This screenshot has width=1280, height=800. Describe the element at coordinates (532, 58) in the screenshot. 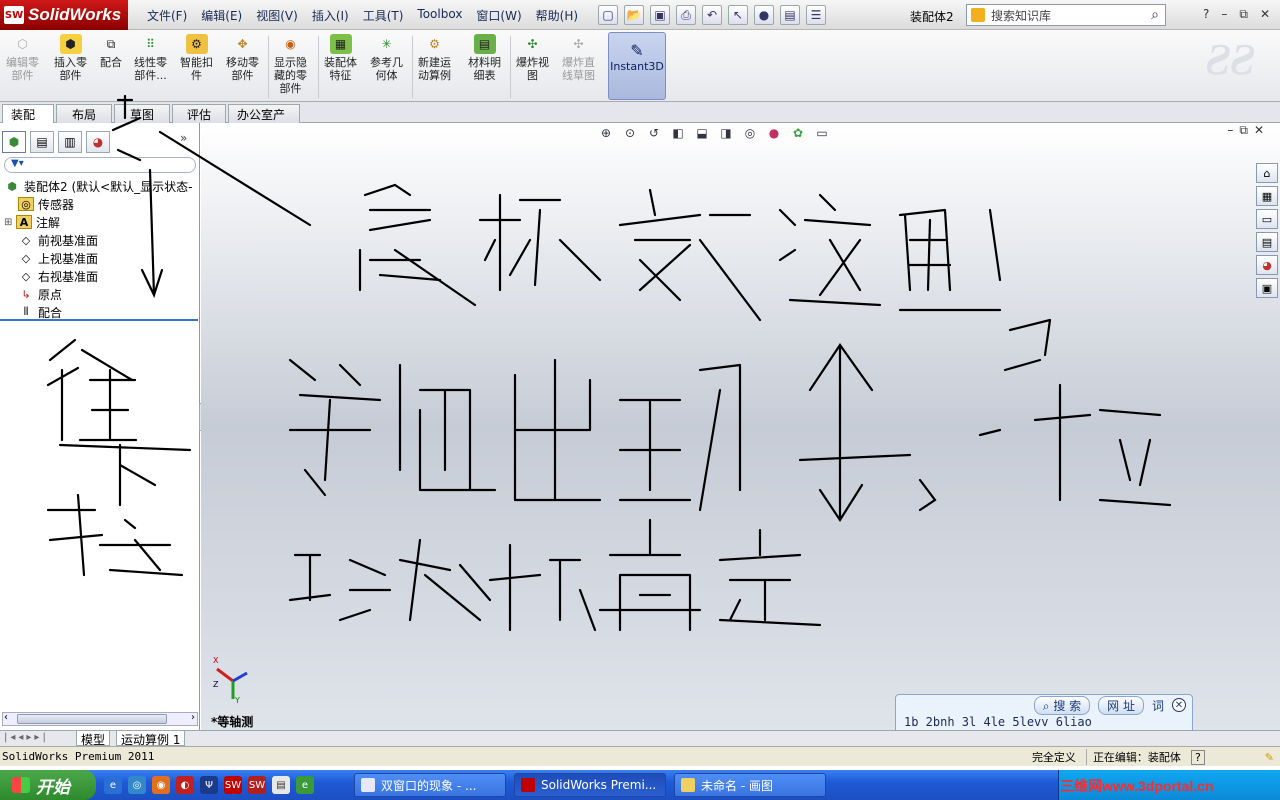

I see `exploded-view-button: ✣ 爆炸视 图` at that location.